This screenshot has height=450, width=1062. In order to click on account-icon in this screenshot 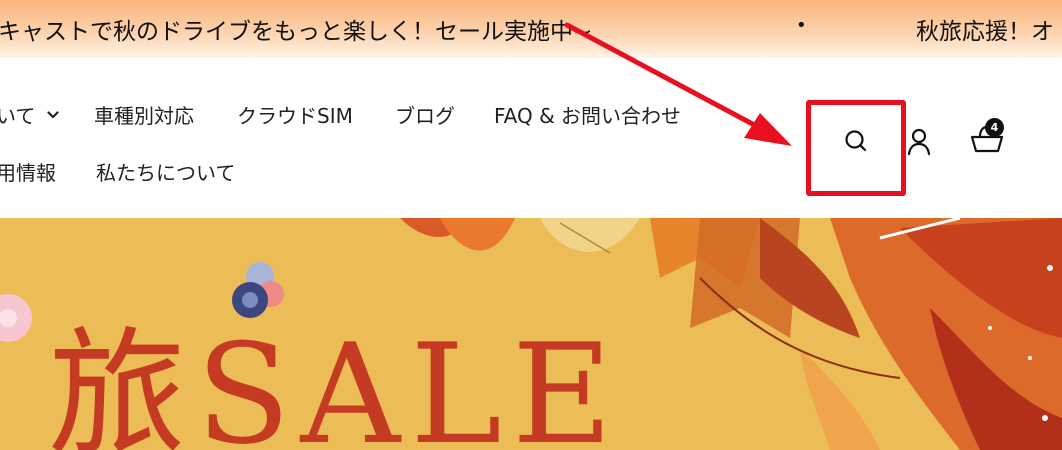, I will do `click(919, 142)`.